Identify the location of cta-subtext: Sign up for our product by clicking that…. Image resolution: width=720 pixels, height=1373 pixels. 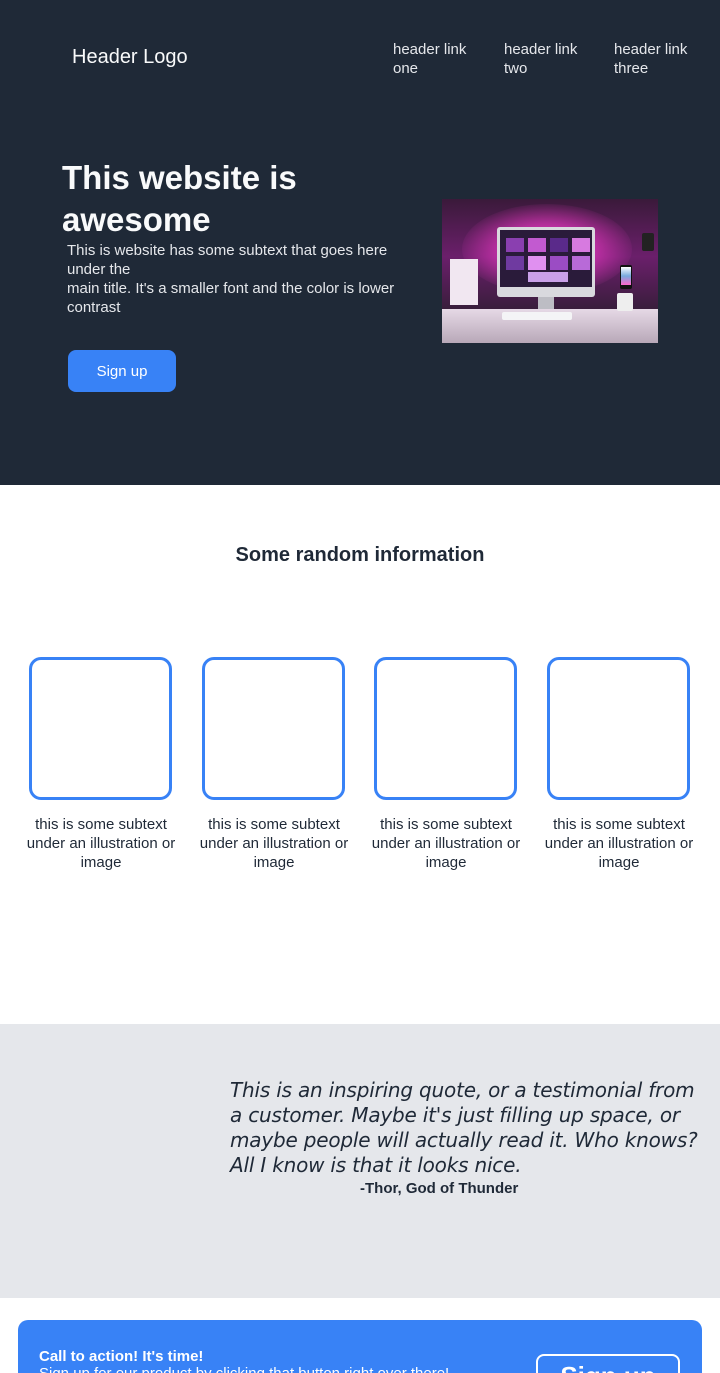
(244, 1369).